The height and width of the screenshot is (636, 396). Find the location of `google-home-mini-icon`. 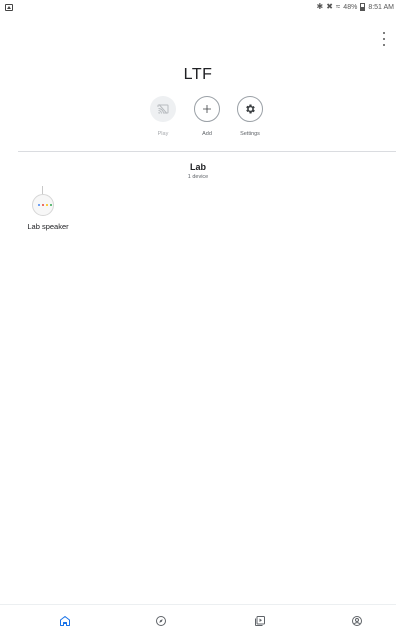

google-home-mini-icon is located at coordinates (43, 205).